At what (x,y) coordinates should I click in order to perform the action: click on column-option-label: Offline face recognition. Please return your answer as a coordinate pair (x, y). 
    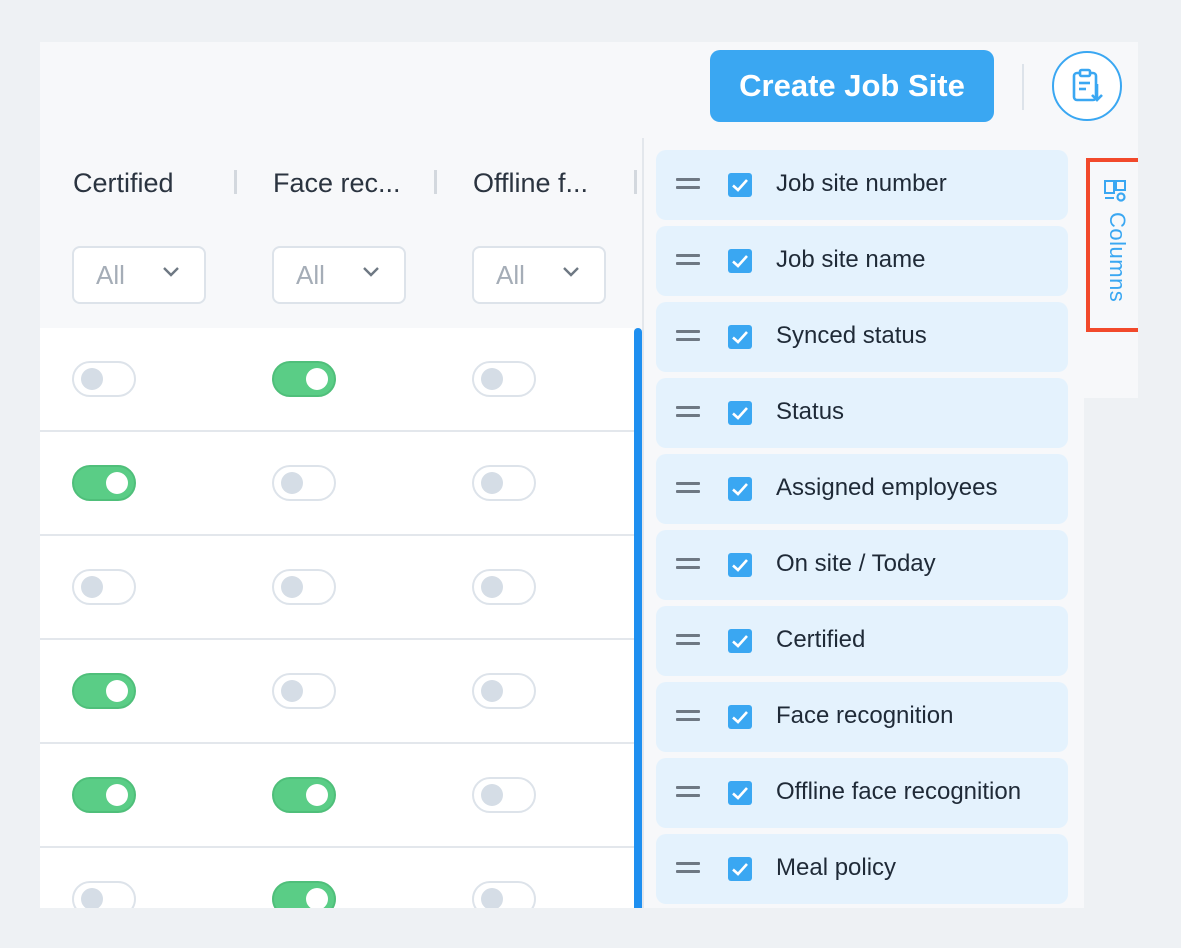
    Looking at the image, I should click on (899, 791).